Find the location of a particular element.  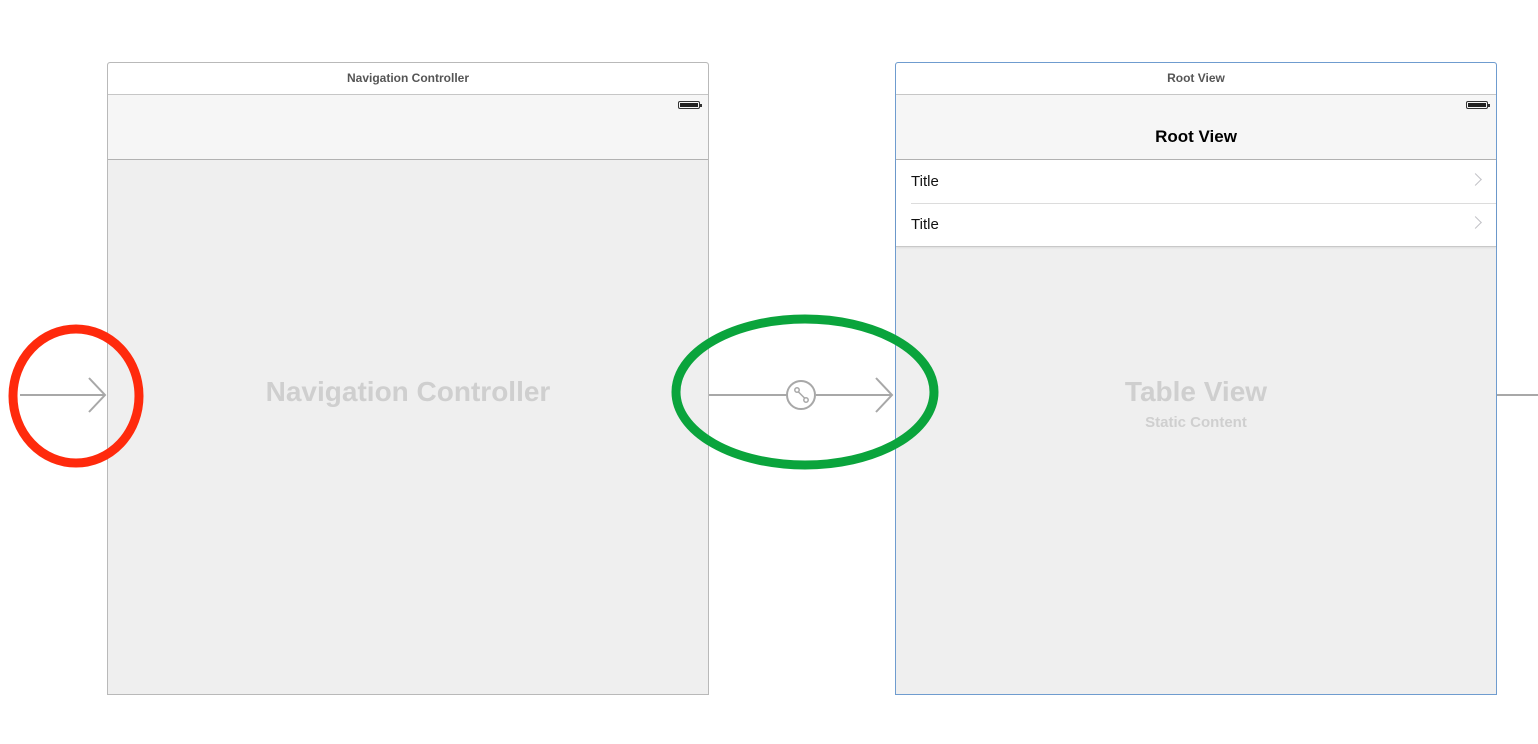

relationship-segue-icon is located at coordinates (801, 395).